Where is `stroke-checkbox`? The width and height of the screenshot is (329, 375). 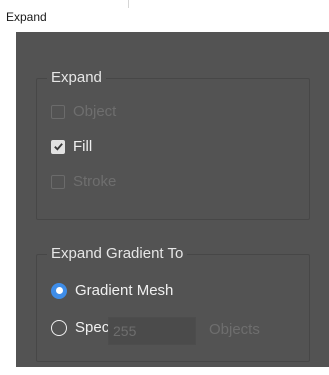 stroke-checkbox is located at coordinates (58, 181).